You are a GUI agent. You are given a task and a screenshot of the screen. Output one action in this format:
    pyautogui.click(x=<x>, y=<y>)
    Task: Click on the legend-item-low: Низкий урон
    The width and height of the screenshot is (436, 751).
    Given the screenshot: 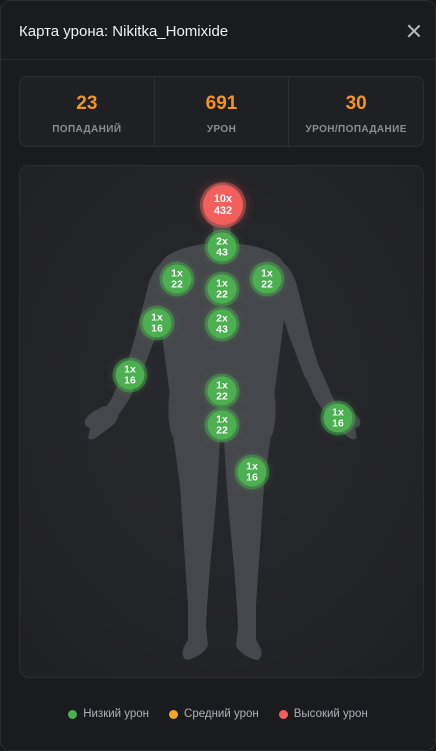 What is the action you would take?
    pyautogui.click(x=108, y=714)
    